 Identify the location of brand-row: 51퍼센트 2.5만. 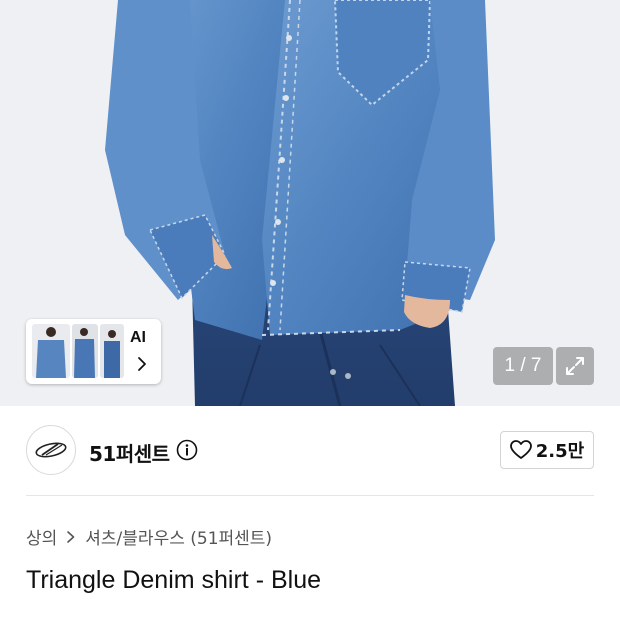
(310, 451).